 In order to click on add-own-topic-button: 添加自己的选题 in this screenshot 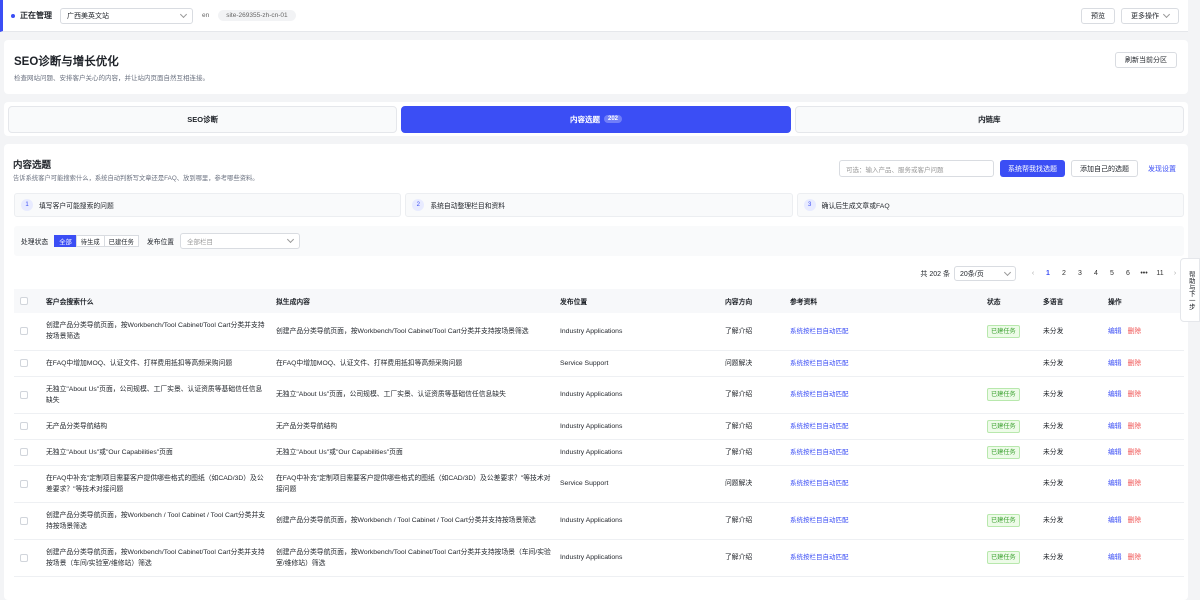, I will do `click(1104, 168)`.